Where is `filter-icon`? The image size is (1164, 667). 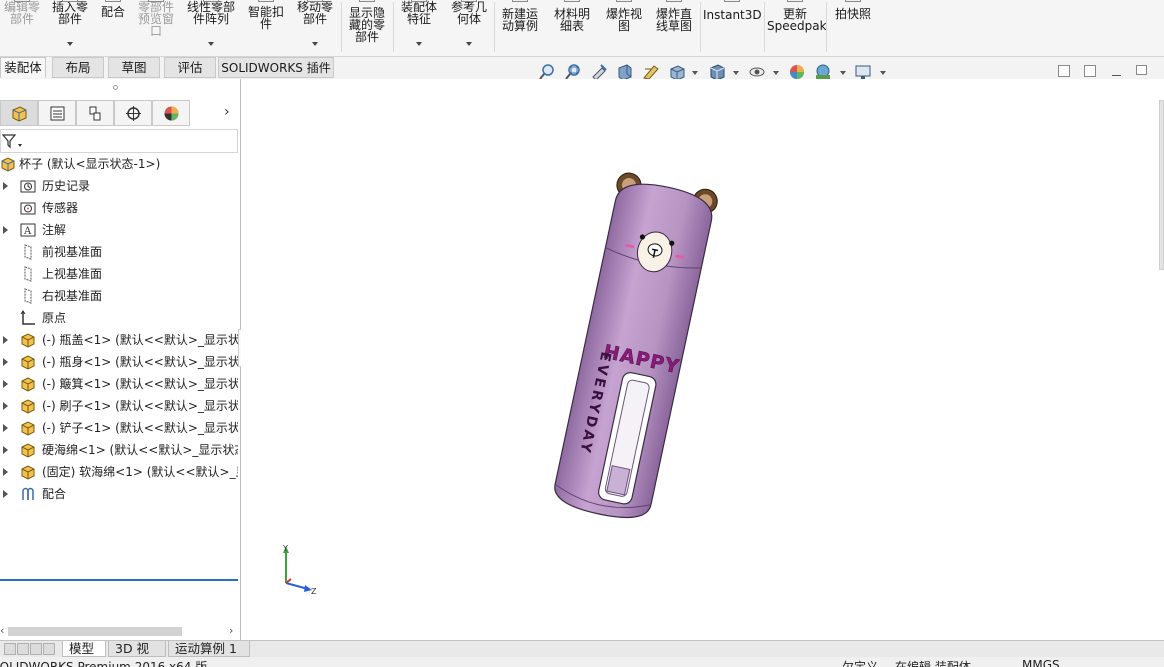 filter-icon is located at coordinates (13, 141).